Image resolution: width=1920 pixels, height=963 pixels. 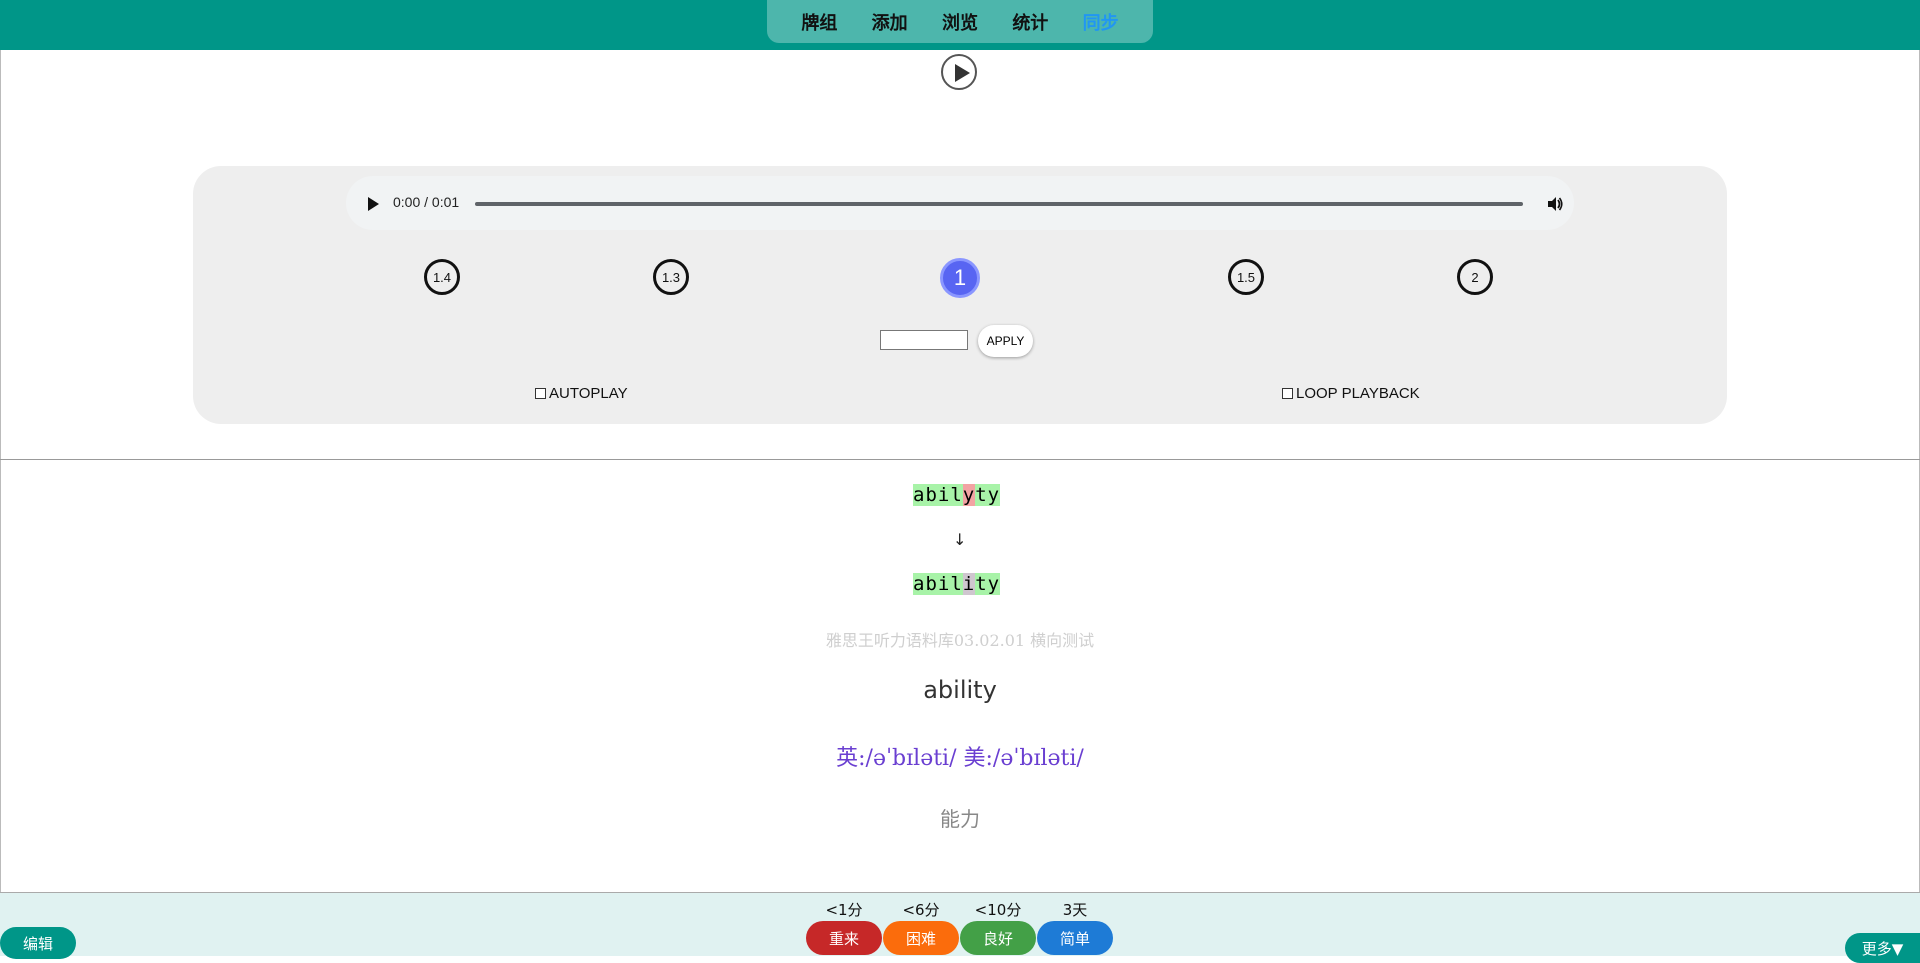 I want to click on meaning: 能力, so click(x=960, y=819).